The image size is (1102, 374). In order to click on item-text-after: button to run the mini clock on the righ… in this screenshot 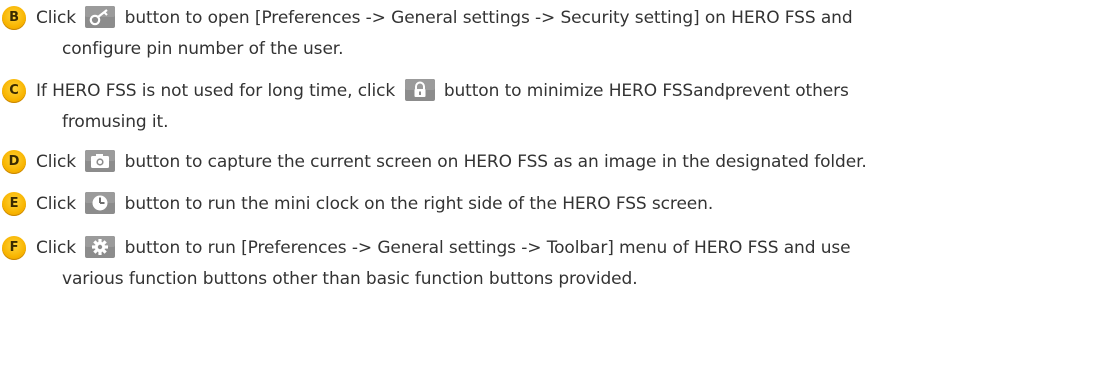, I will do `click(419, 204)`.